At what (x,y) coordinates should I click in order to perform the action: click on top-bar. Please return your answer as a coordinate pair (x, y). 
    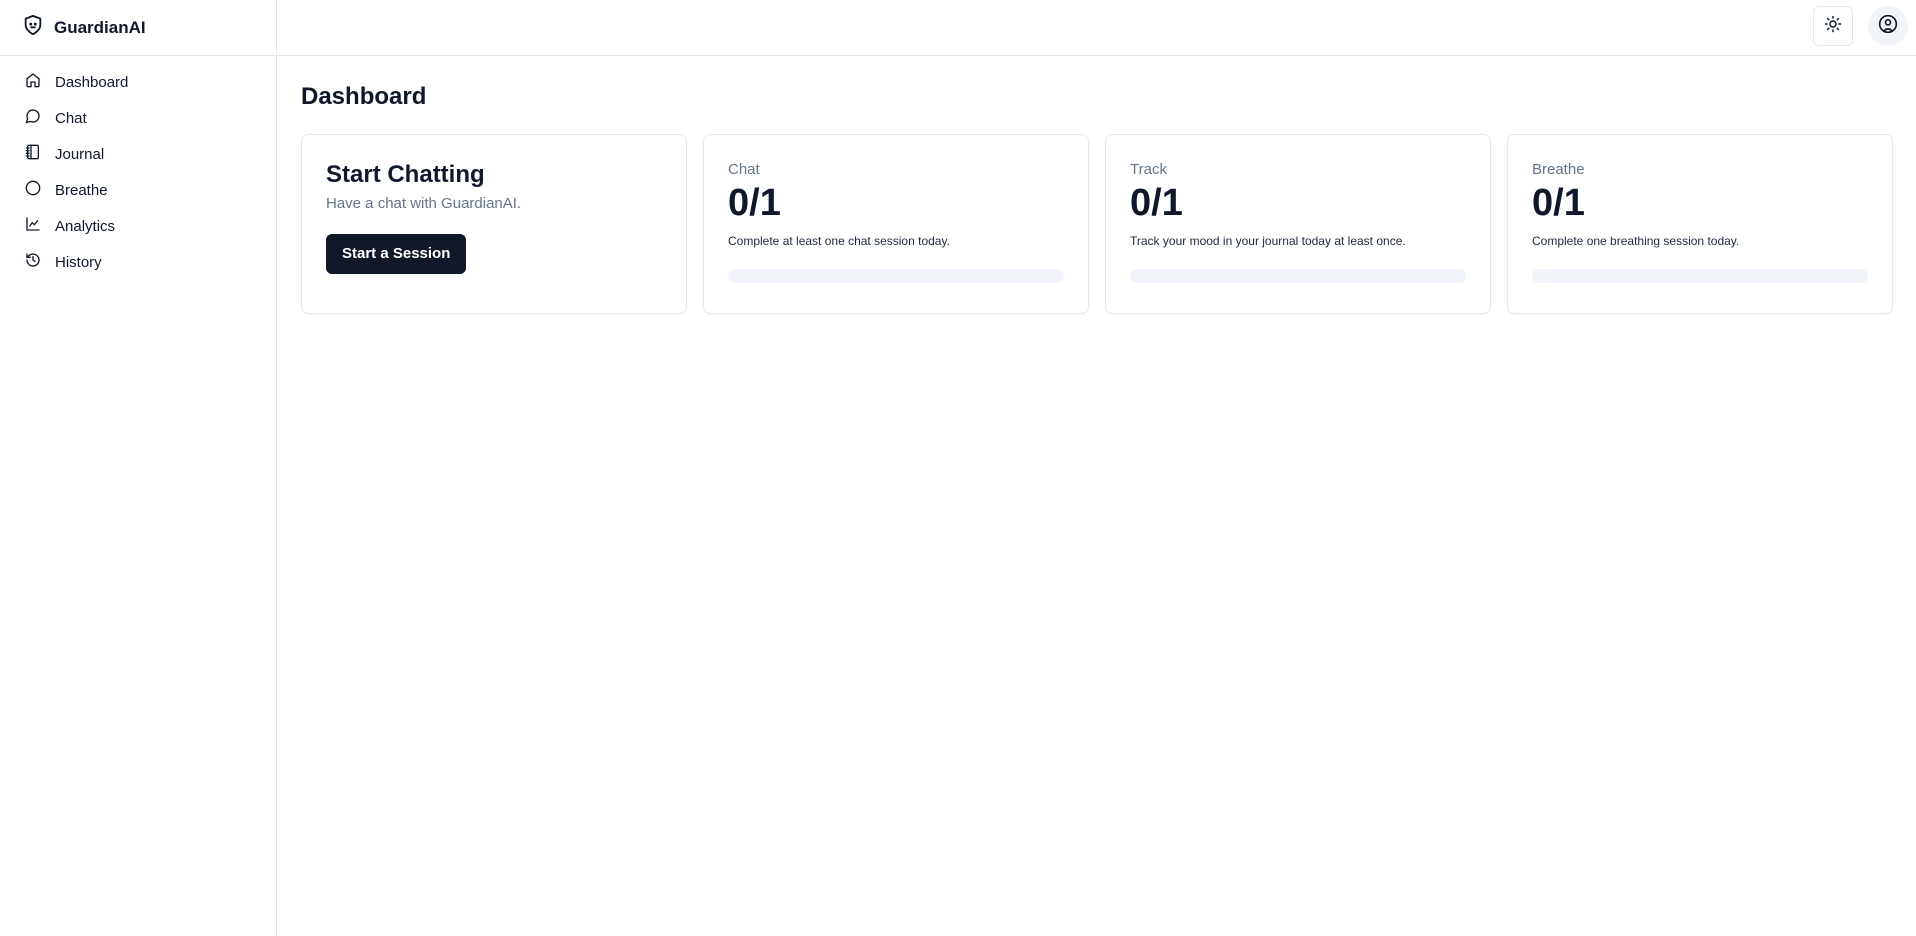
    Looking at the image, I should click on (1097, 28).